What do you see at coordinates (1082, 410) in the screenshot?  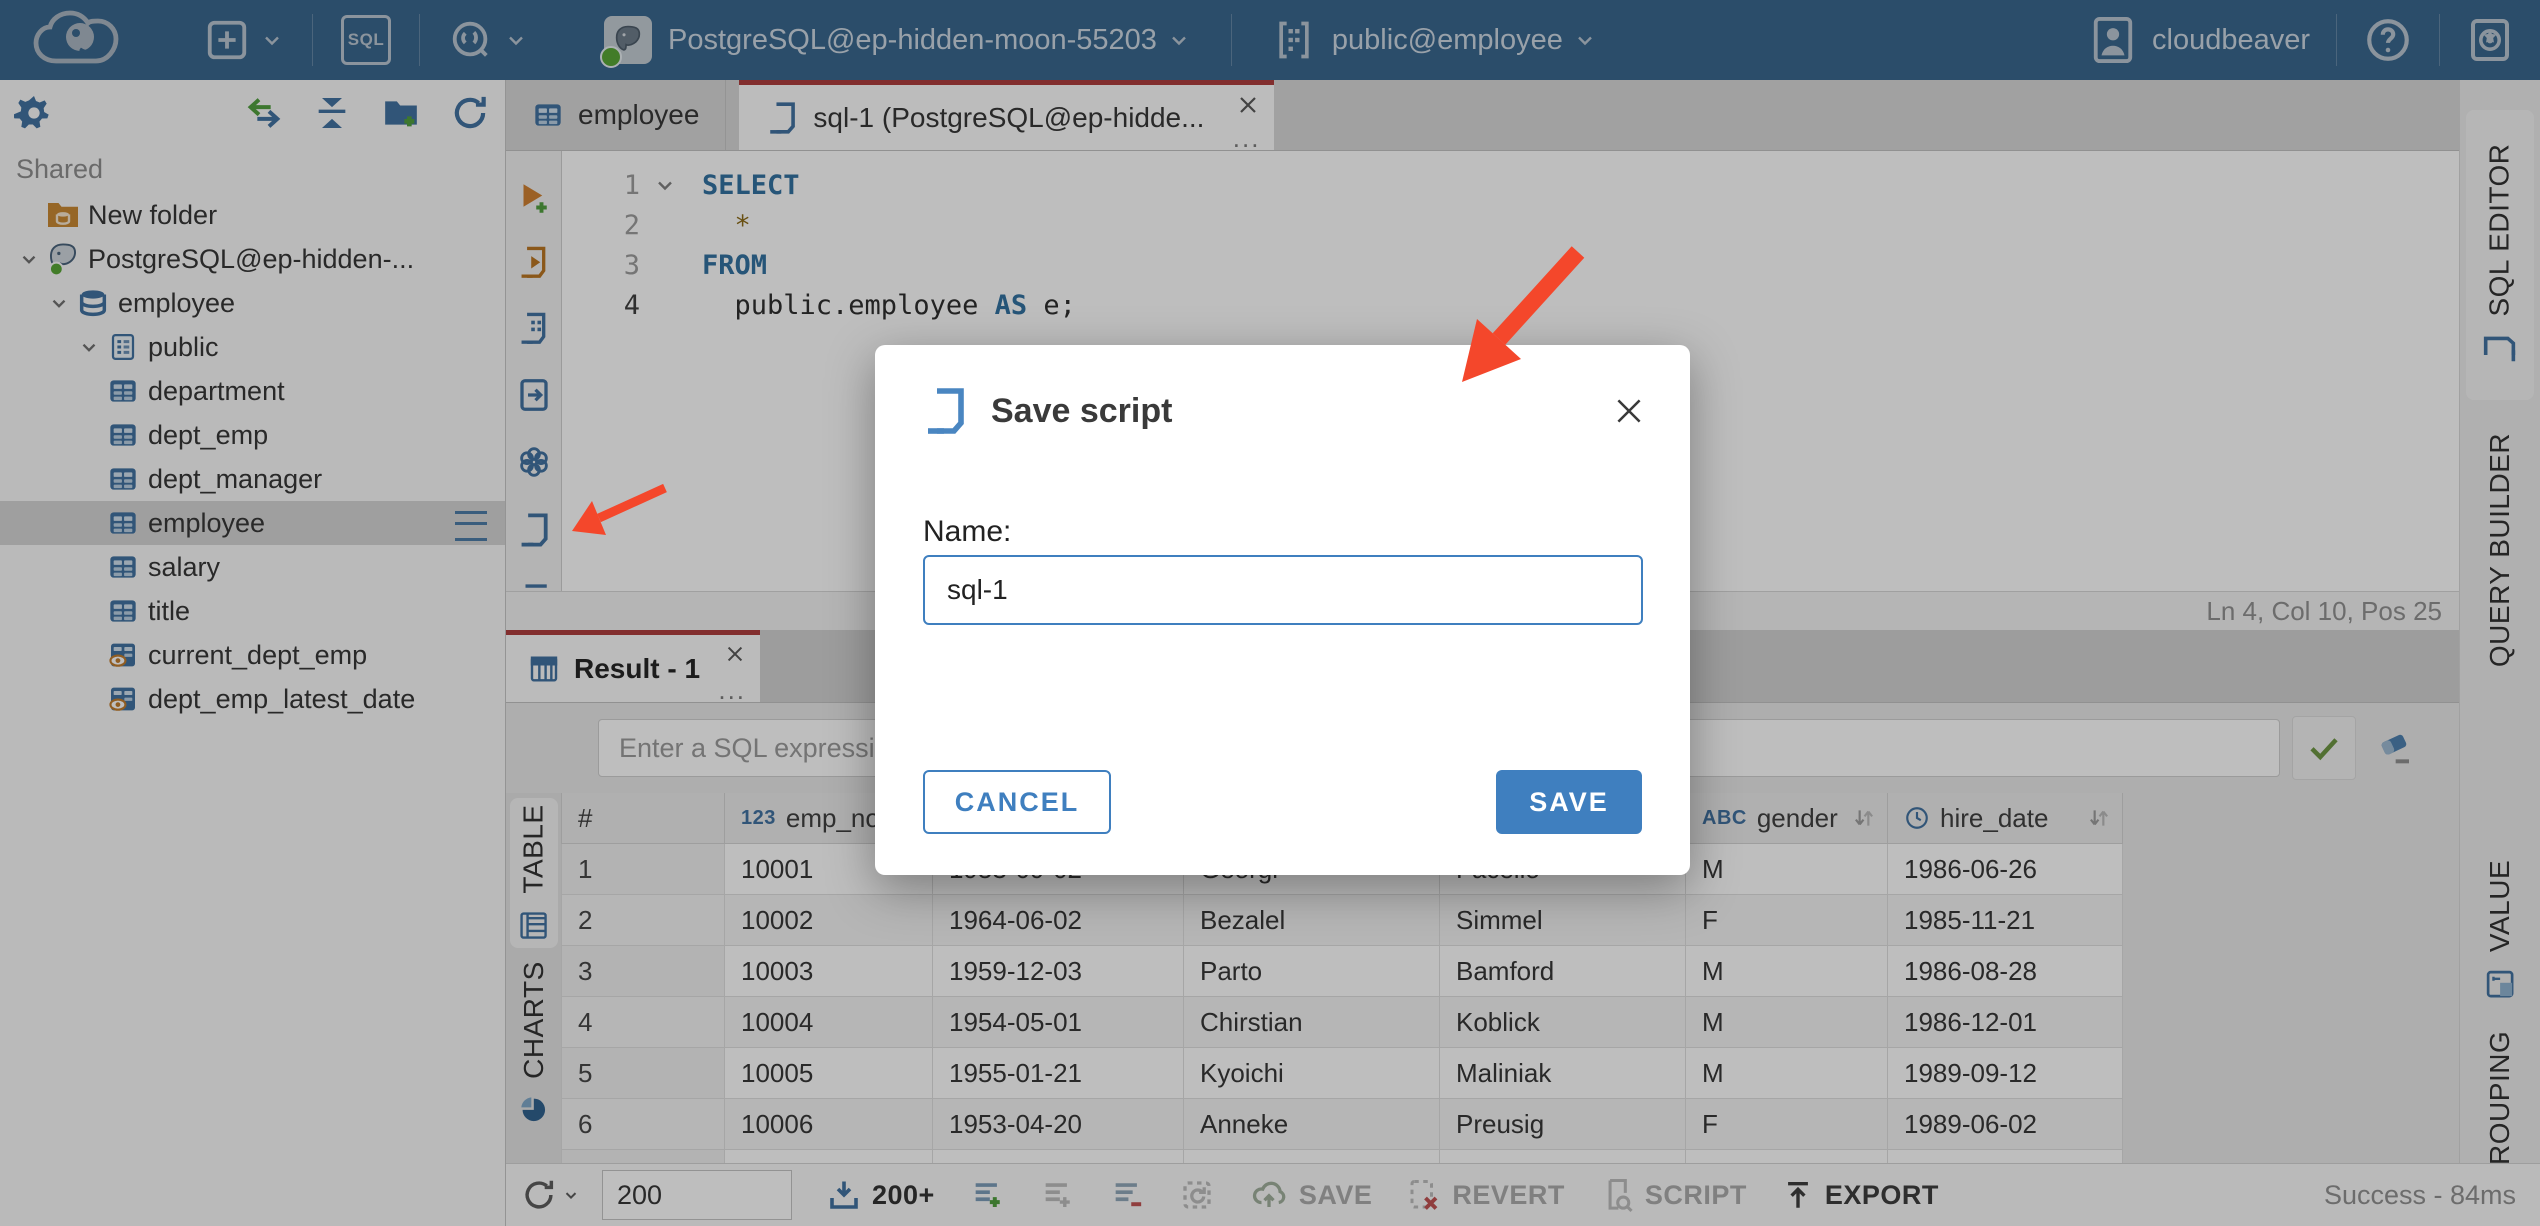 I see `dialog-title: Save script` at bounding box center [1082, 410].